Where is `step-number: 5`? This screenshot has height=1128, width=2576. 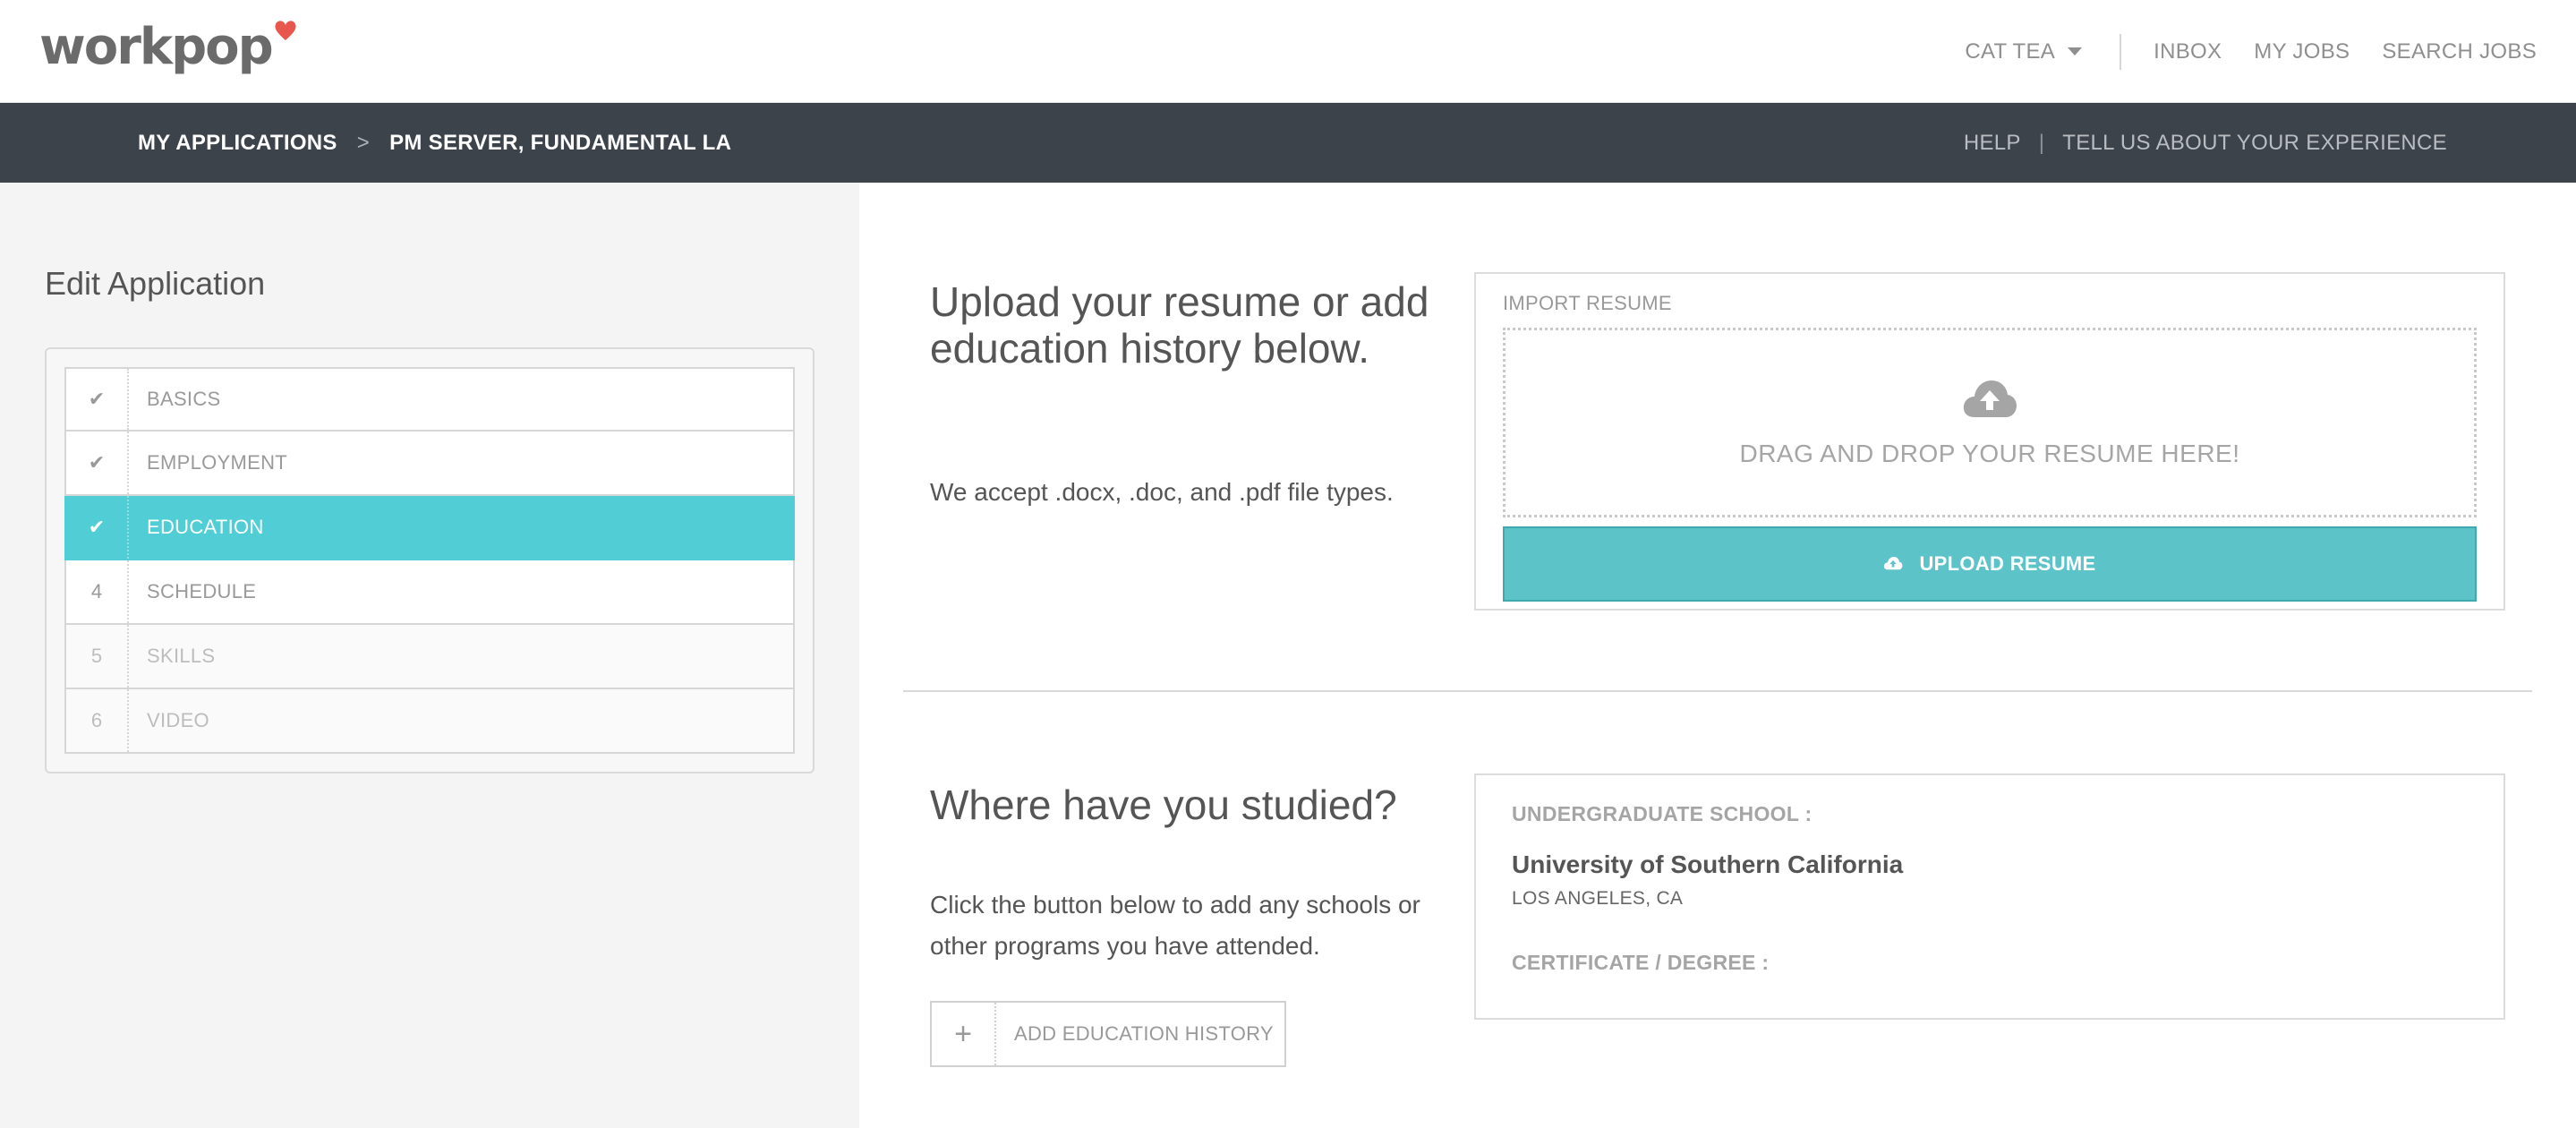
step-number: 5 is located at coordinates (97, 656).